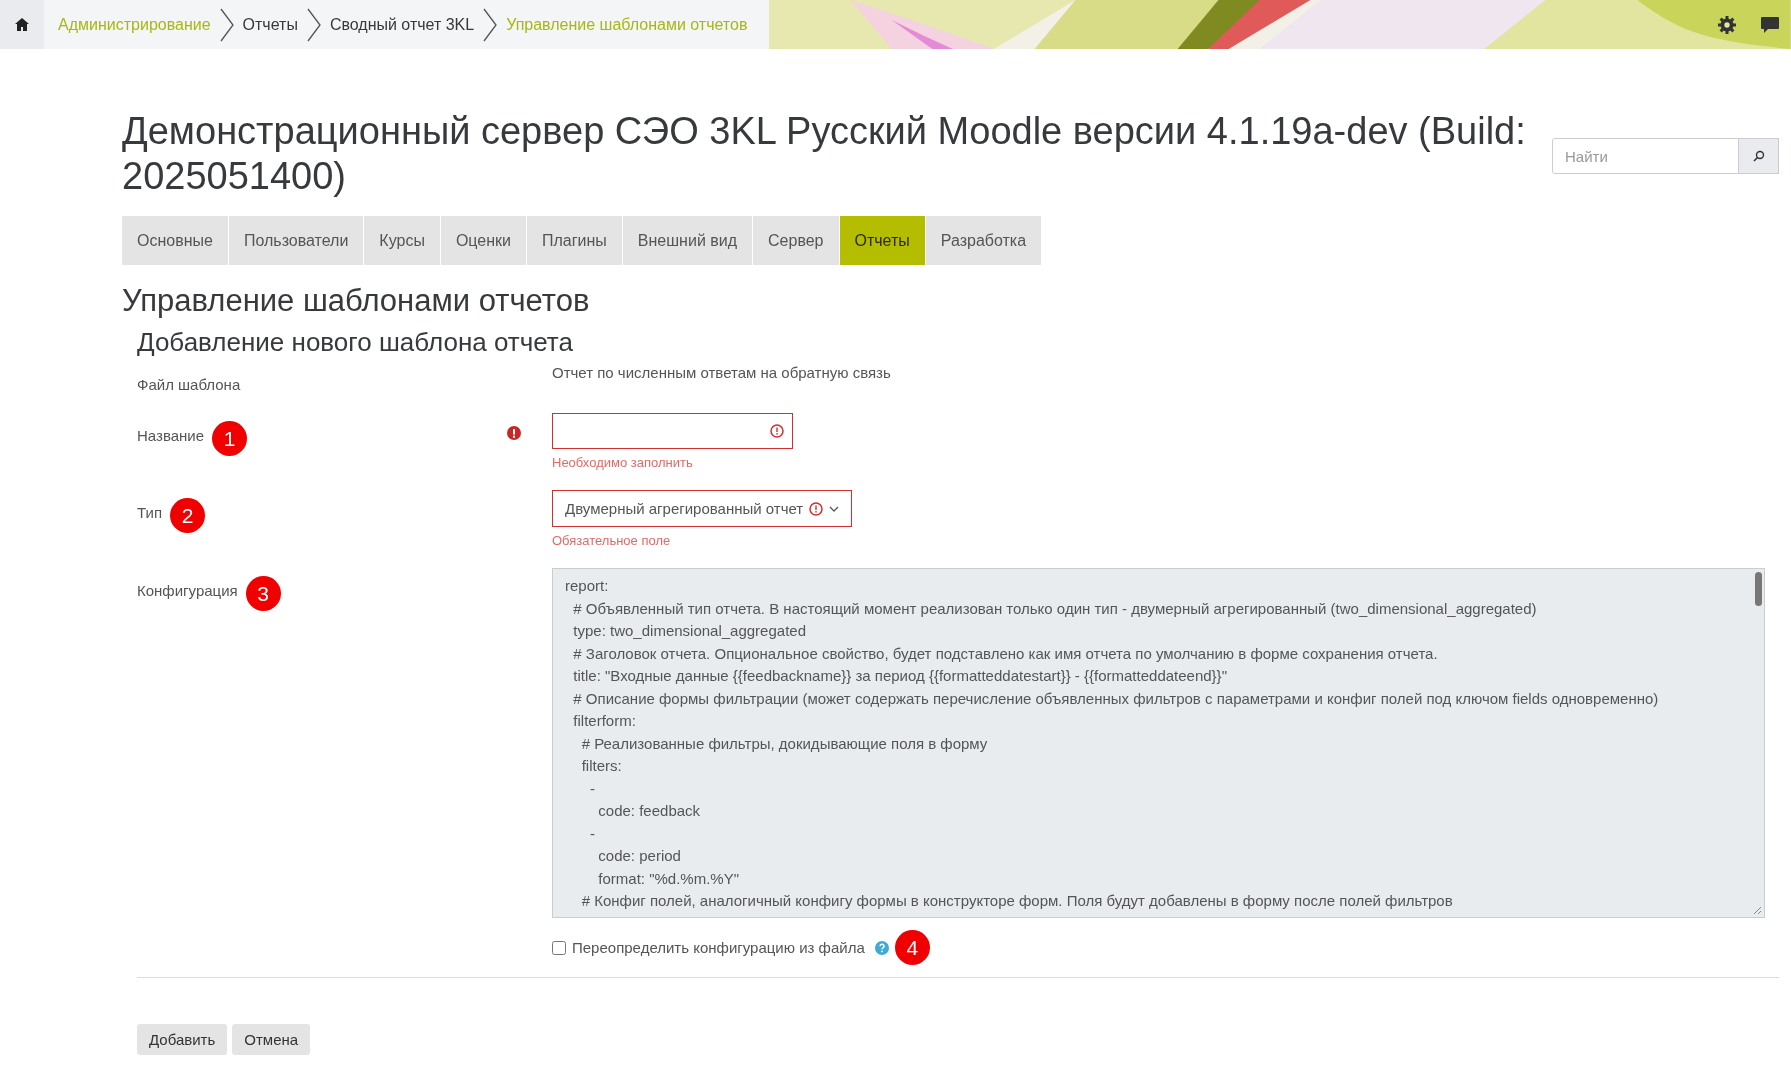  What do you see at coordinates (882, 240) in the screenshot?
I see `nav-tab: Отчеты` at bounding box center [882, 240].